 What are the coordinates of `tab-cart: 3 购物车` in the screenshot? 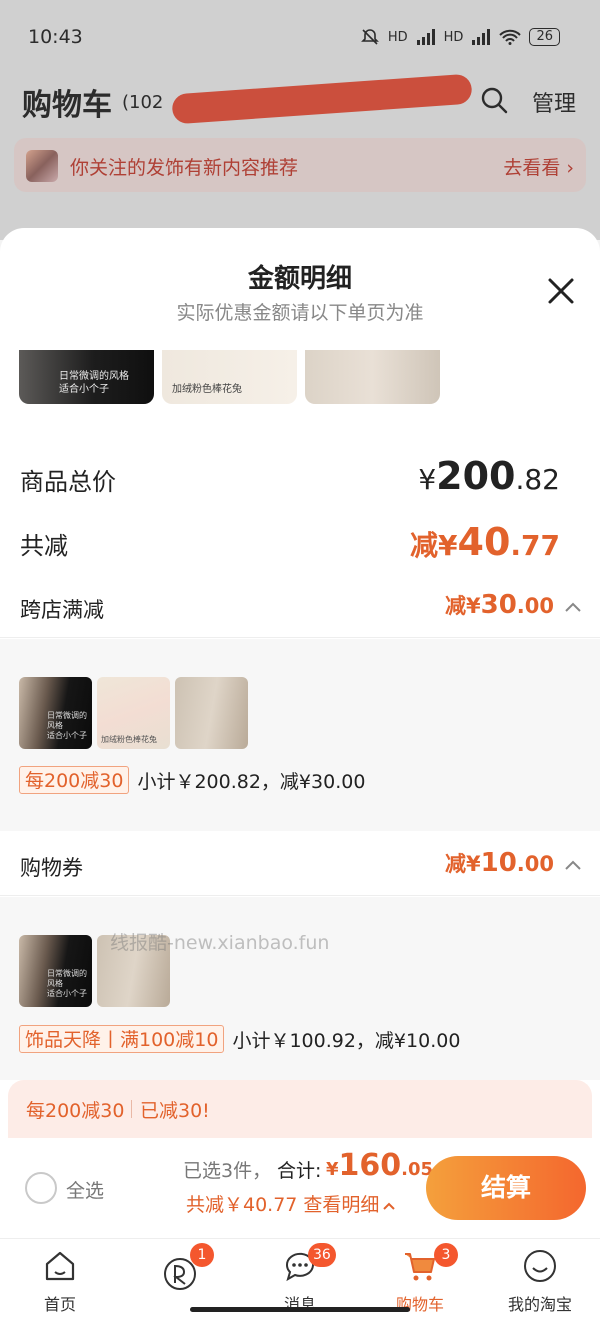 It's located at (420, 1286).